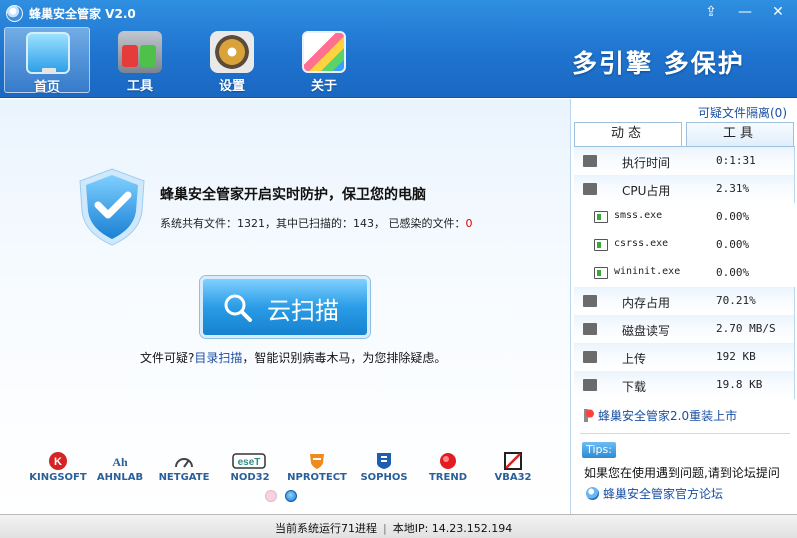  I want to click on vba32-logo-icon, so click(513, 461).